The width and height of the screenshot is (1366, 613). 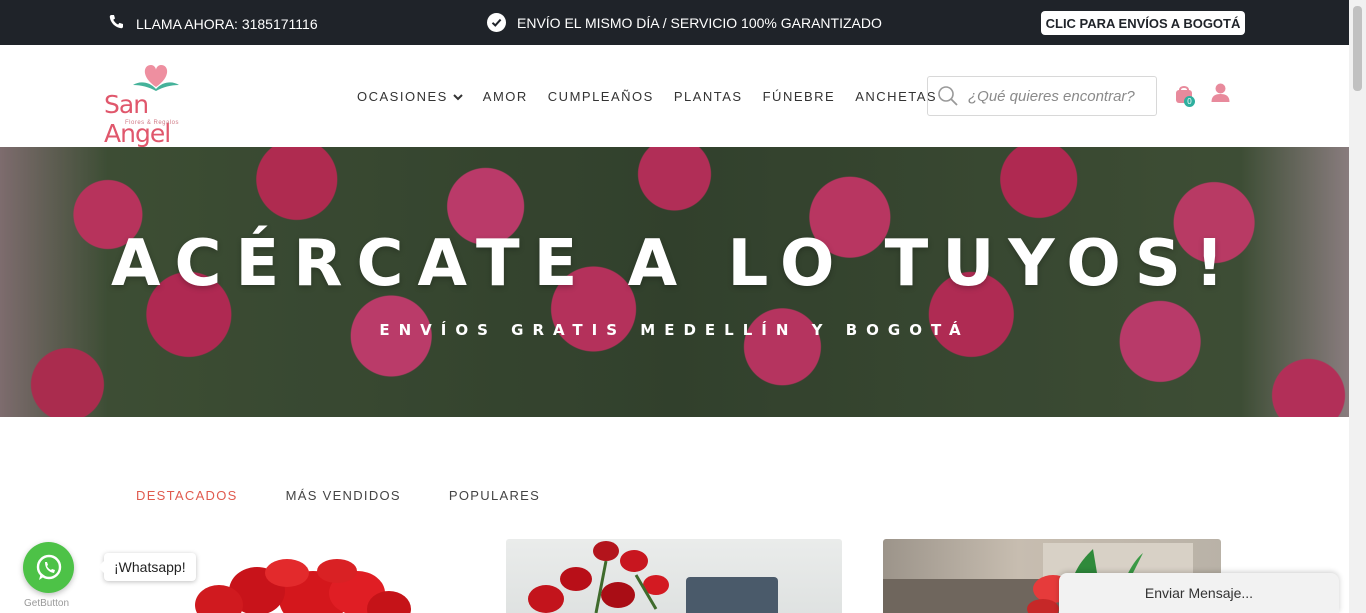 I want to click on getbutton-credit: GetButton, so click(x=46, y=603).